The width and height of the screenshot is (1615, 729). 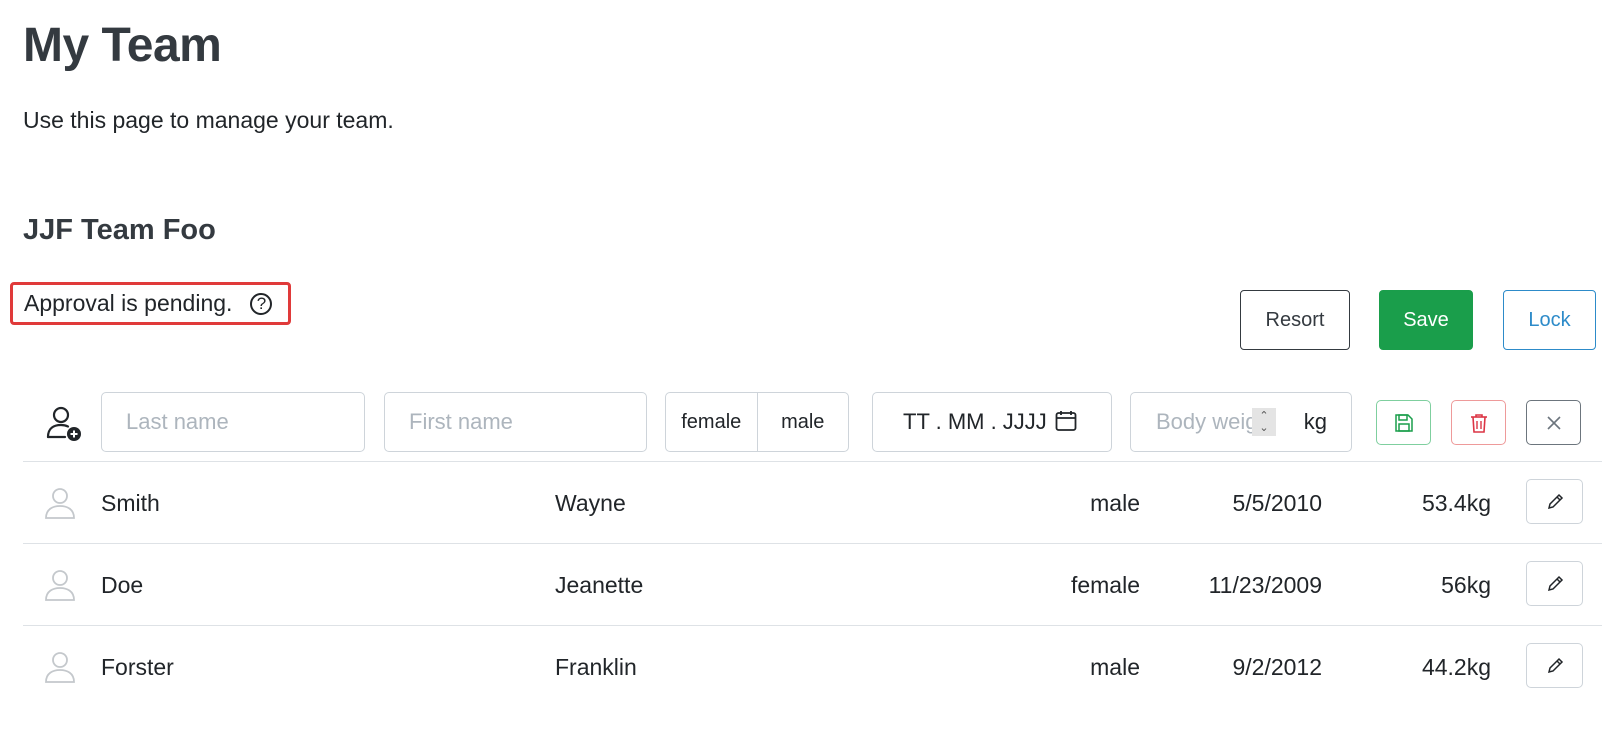 What do you see at coordinates (1263, 416) in the screenshot?
I see `spinner-up-icon: ⌃` at bounding box center [1263, 416].